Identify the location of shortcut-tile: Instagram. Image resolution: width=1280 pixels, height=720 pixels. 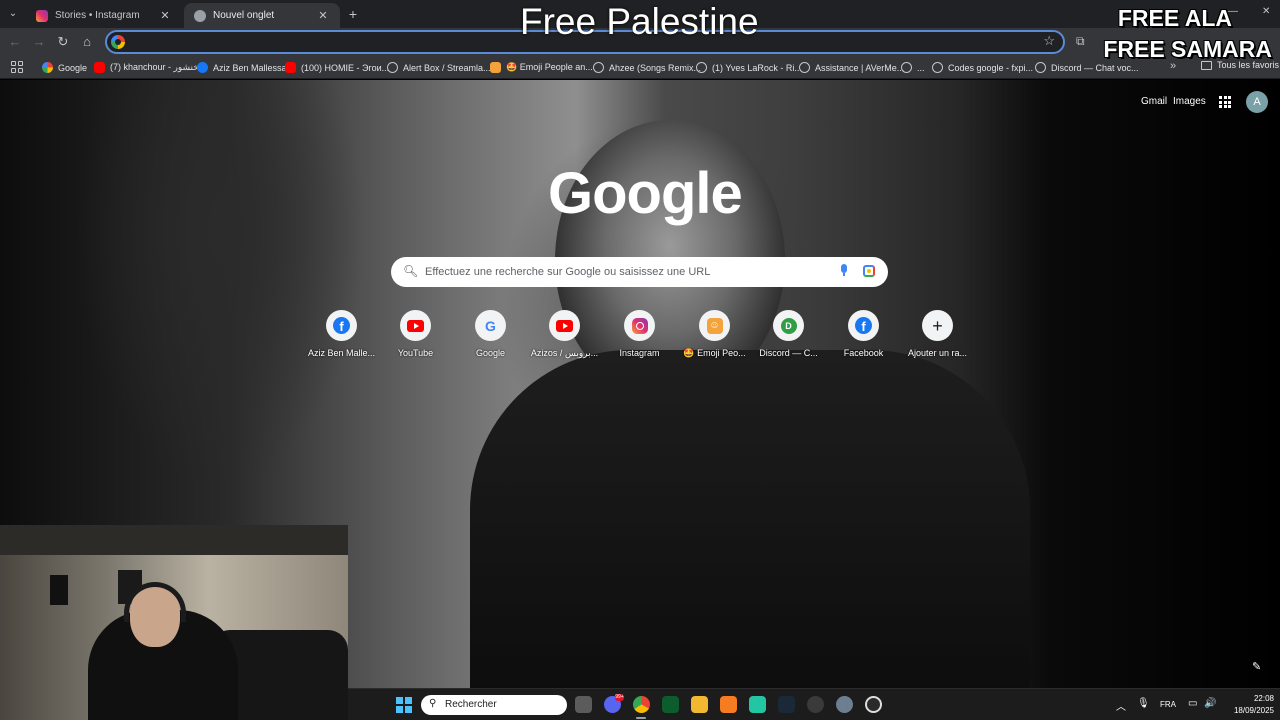
(639, 334).